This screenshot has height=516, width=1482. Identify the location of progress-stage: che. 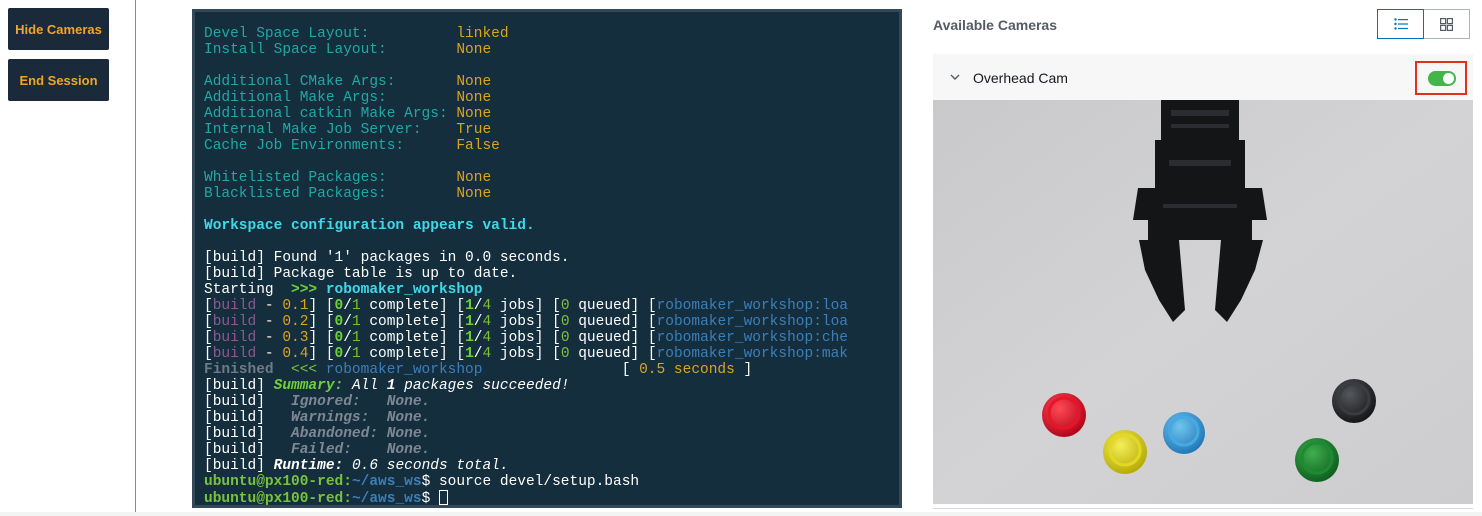
(835, 338).